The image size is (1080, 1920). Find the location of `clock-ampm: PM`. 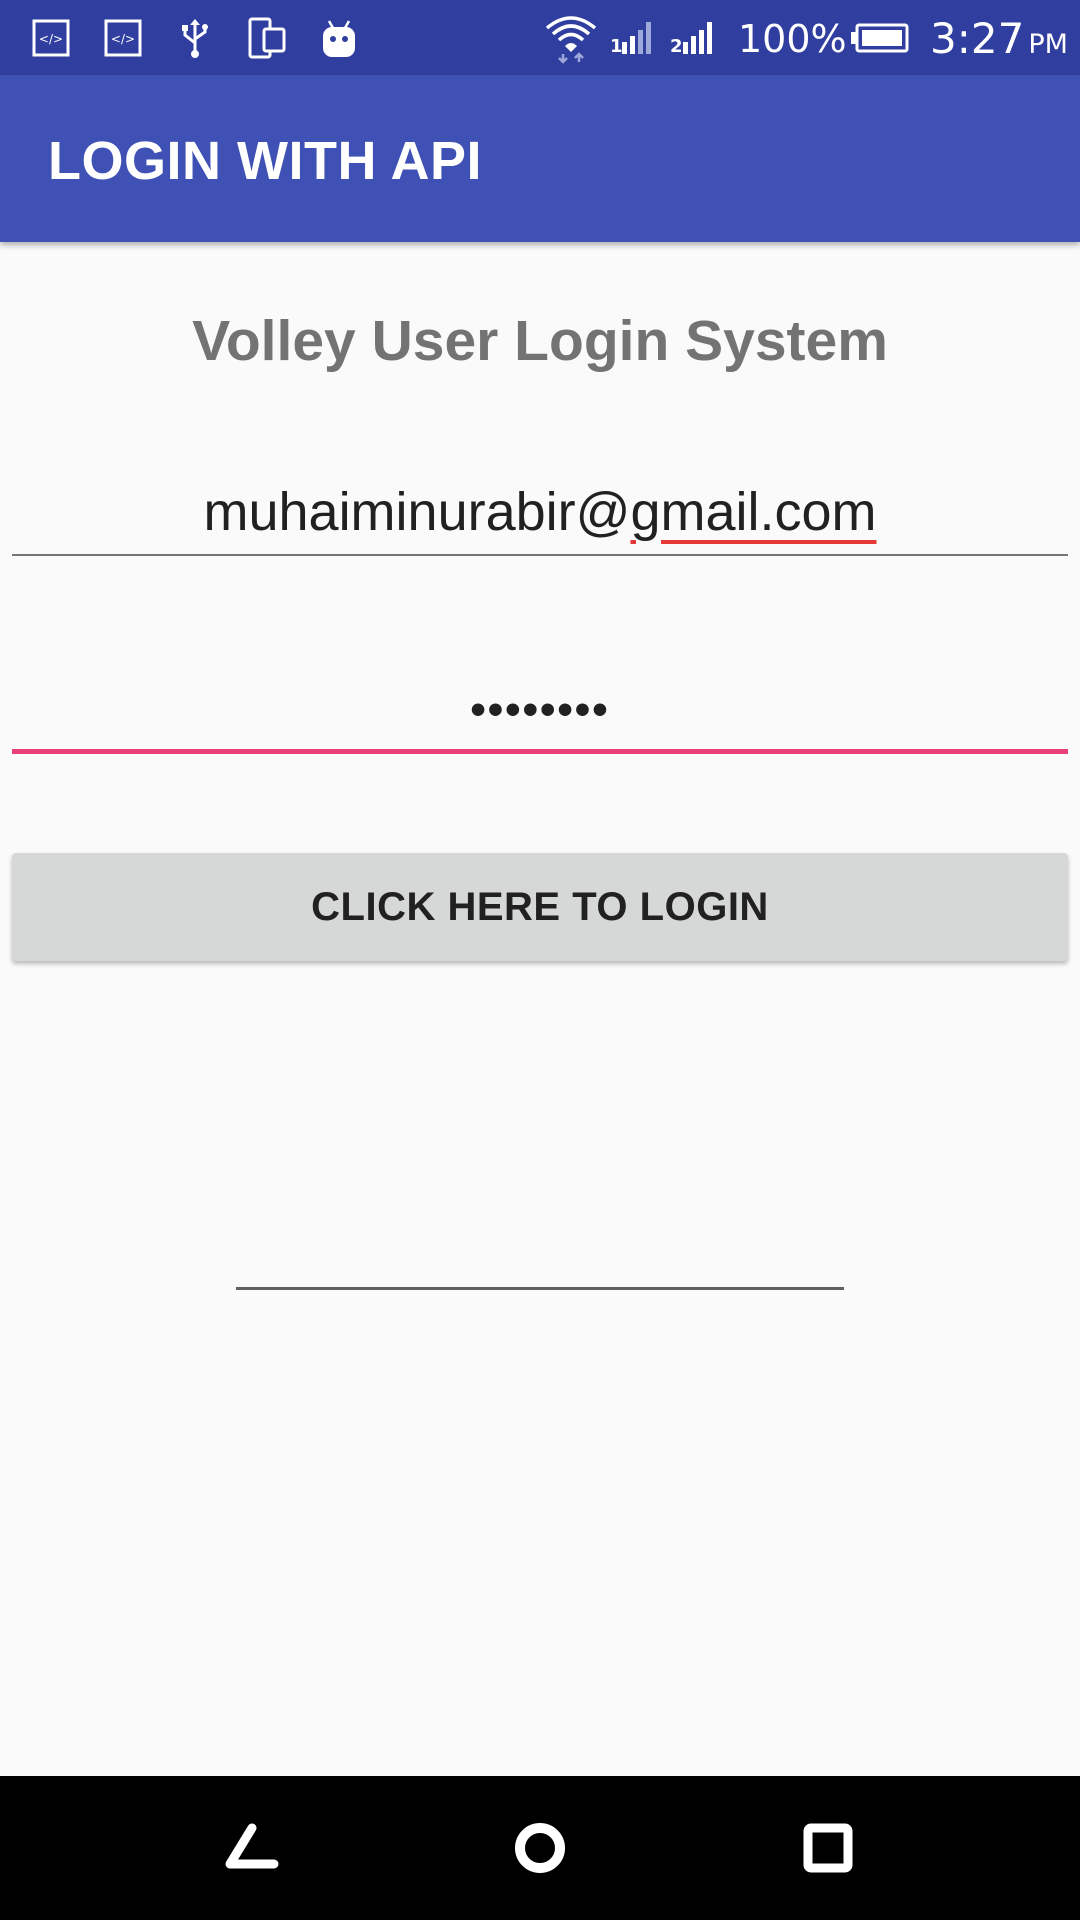

clock-ampm: PM is located at coordinates (1048, 44).